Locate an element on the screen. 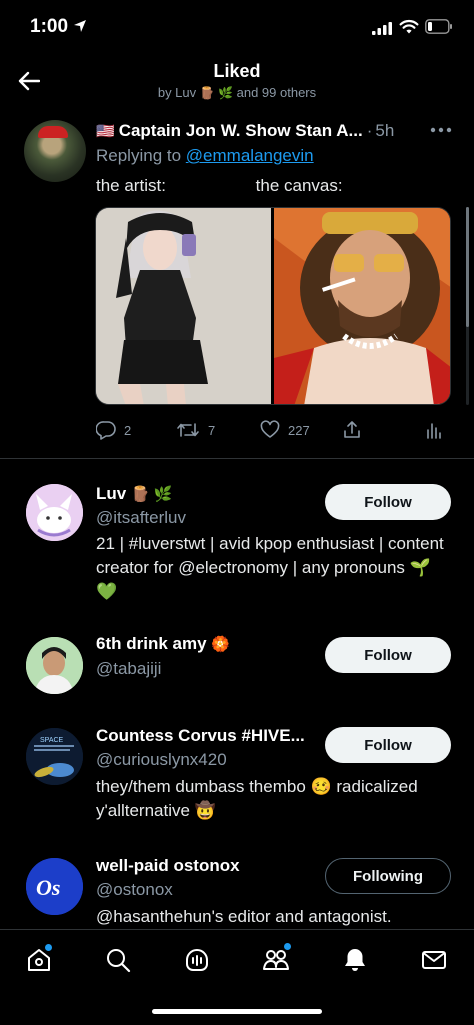 Image resolution: width=474 pixels, height=1025 pixels. tweet-actions: 2 7 227 is located at coordinates (274, 430).